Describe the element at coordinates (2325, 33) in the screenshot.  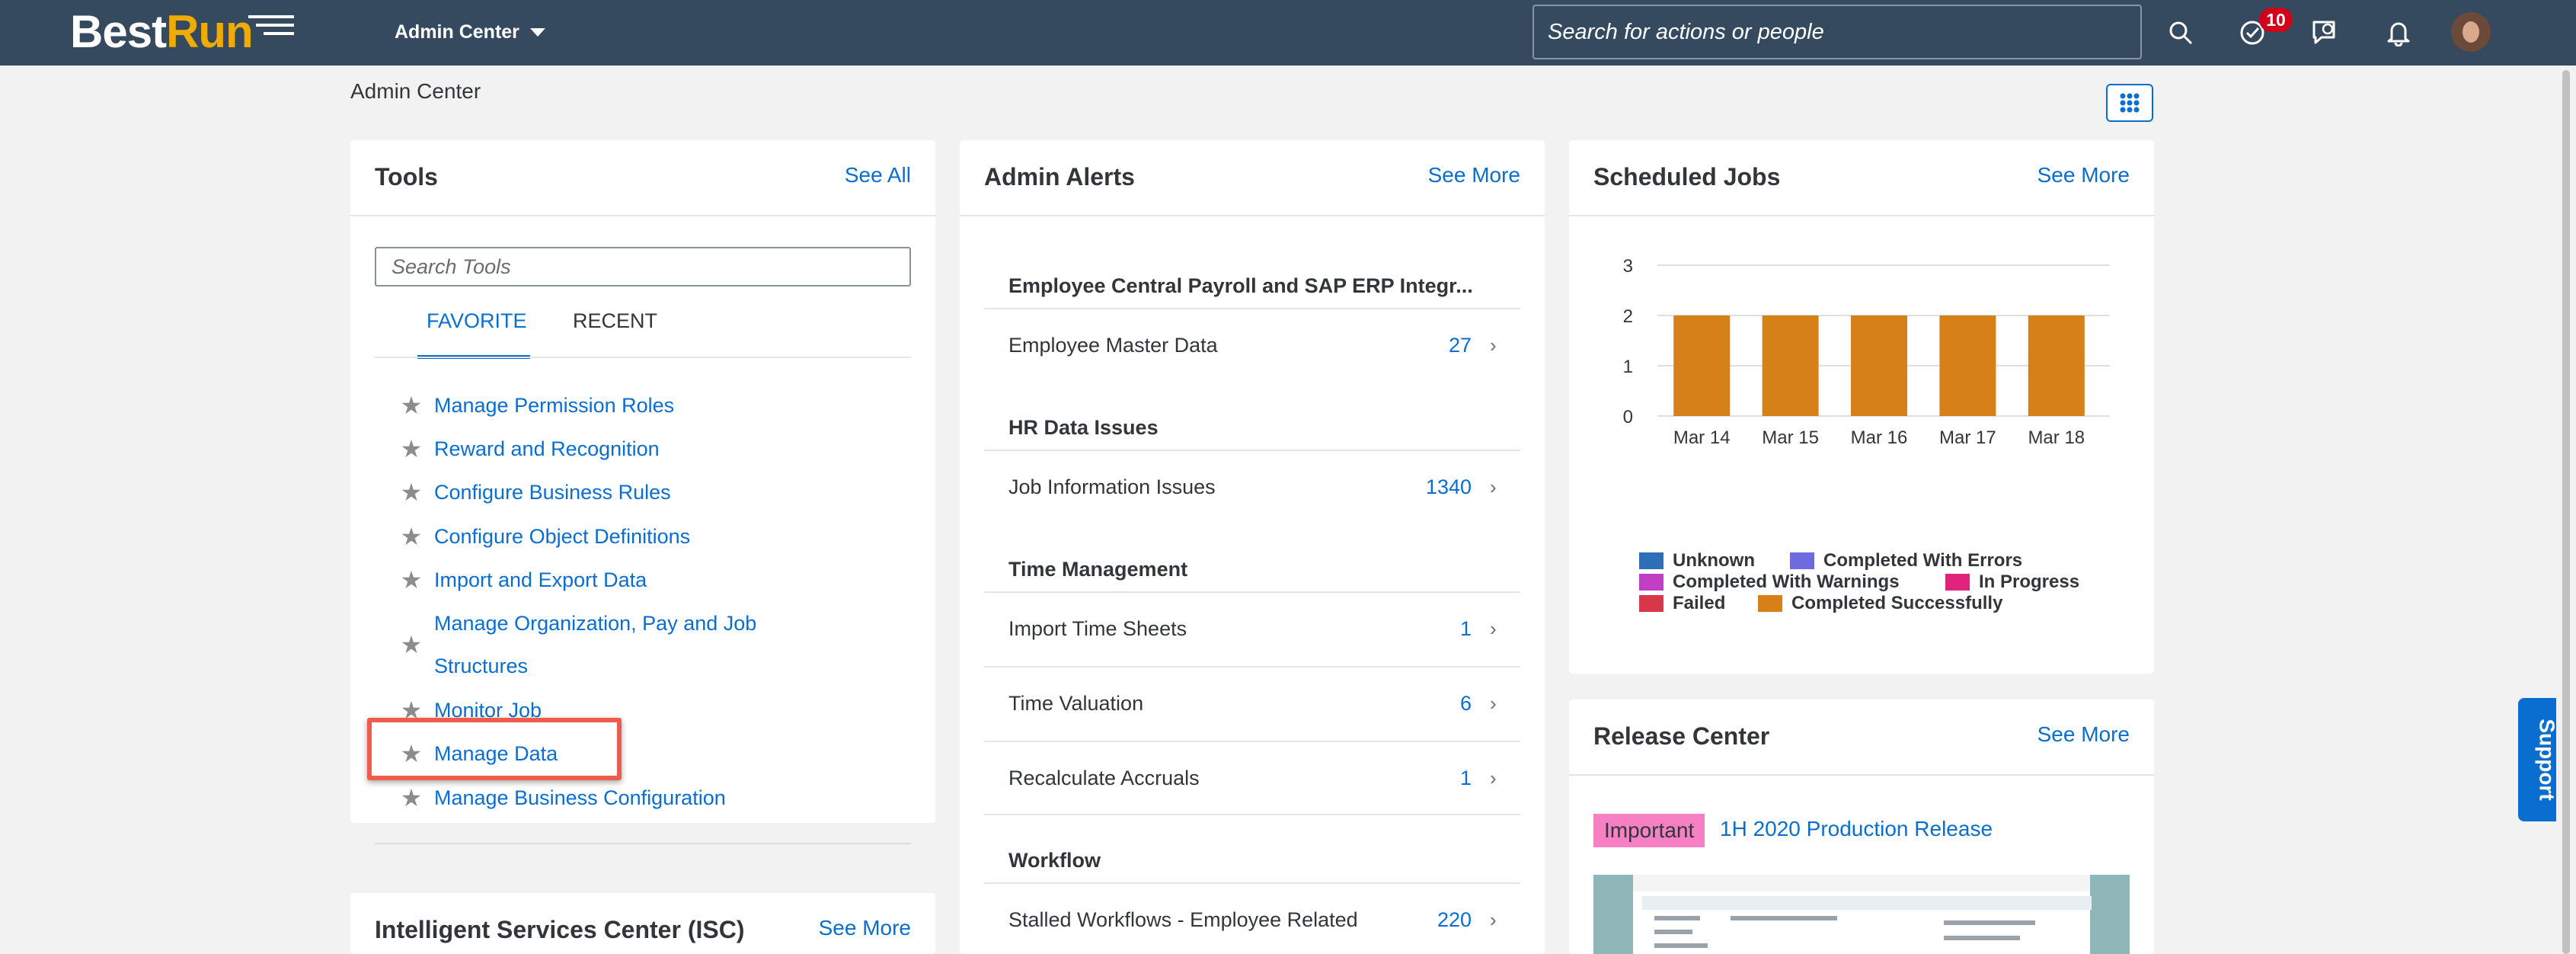
I see `feedback-icon` at that location.